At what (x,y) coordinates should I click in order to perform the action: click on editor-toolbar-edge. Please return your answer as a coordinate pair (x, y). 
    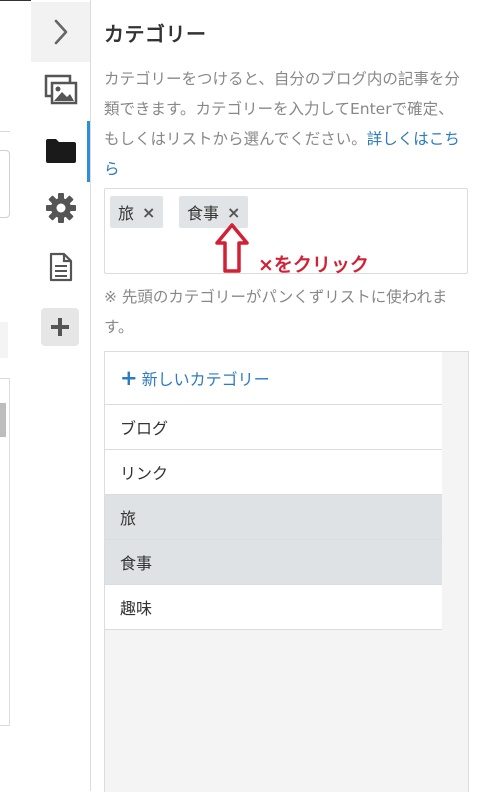
    Looking at the image, I should click on (4, 340).